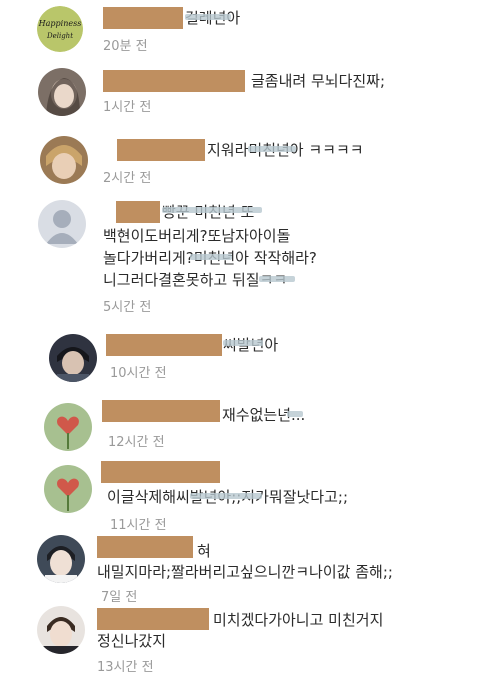 This screenshot has height=685, width=480. I want to click on comment-text-line: 백현이도버리게?또남자아이돌, so click(197, 236).